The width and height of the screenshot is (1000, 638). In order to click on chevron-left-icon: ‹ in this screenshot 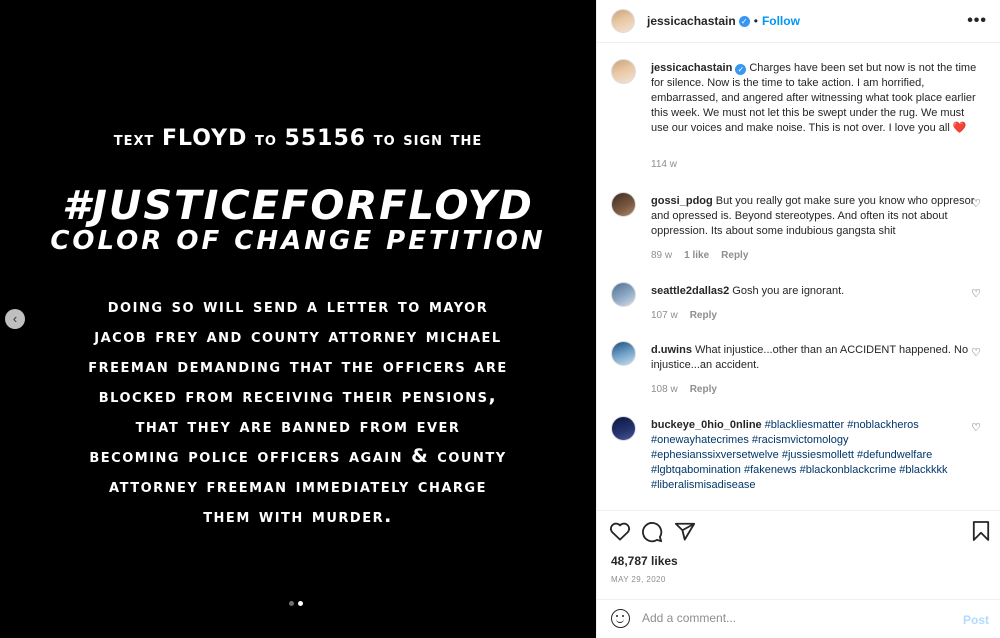, I will do `click(15, 319)`.